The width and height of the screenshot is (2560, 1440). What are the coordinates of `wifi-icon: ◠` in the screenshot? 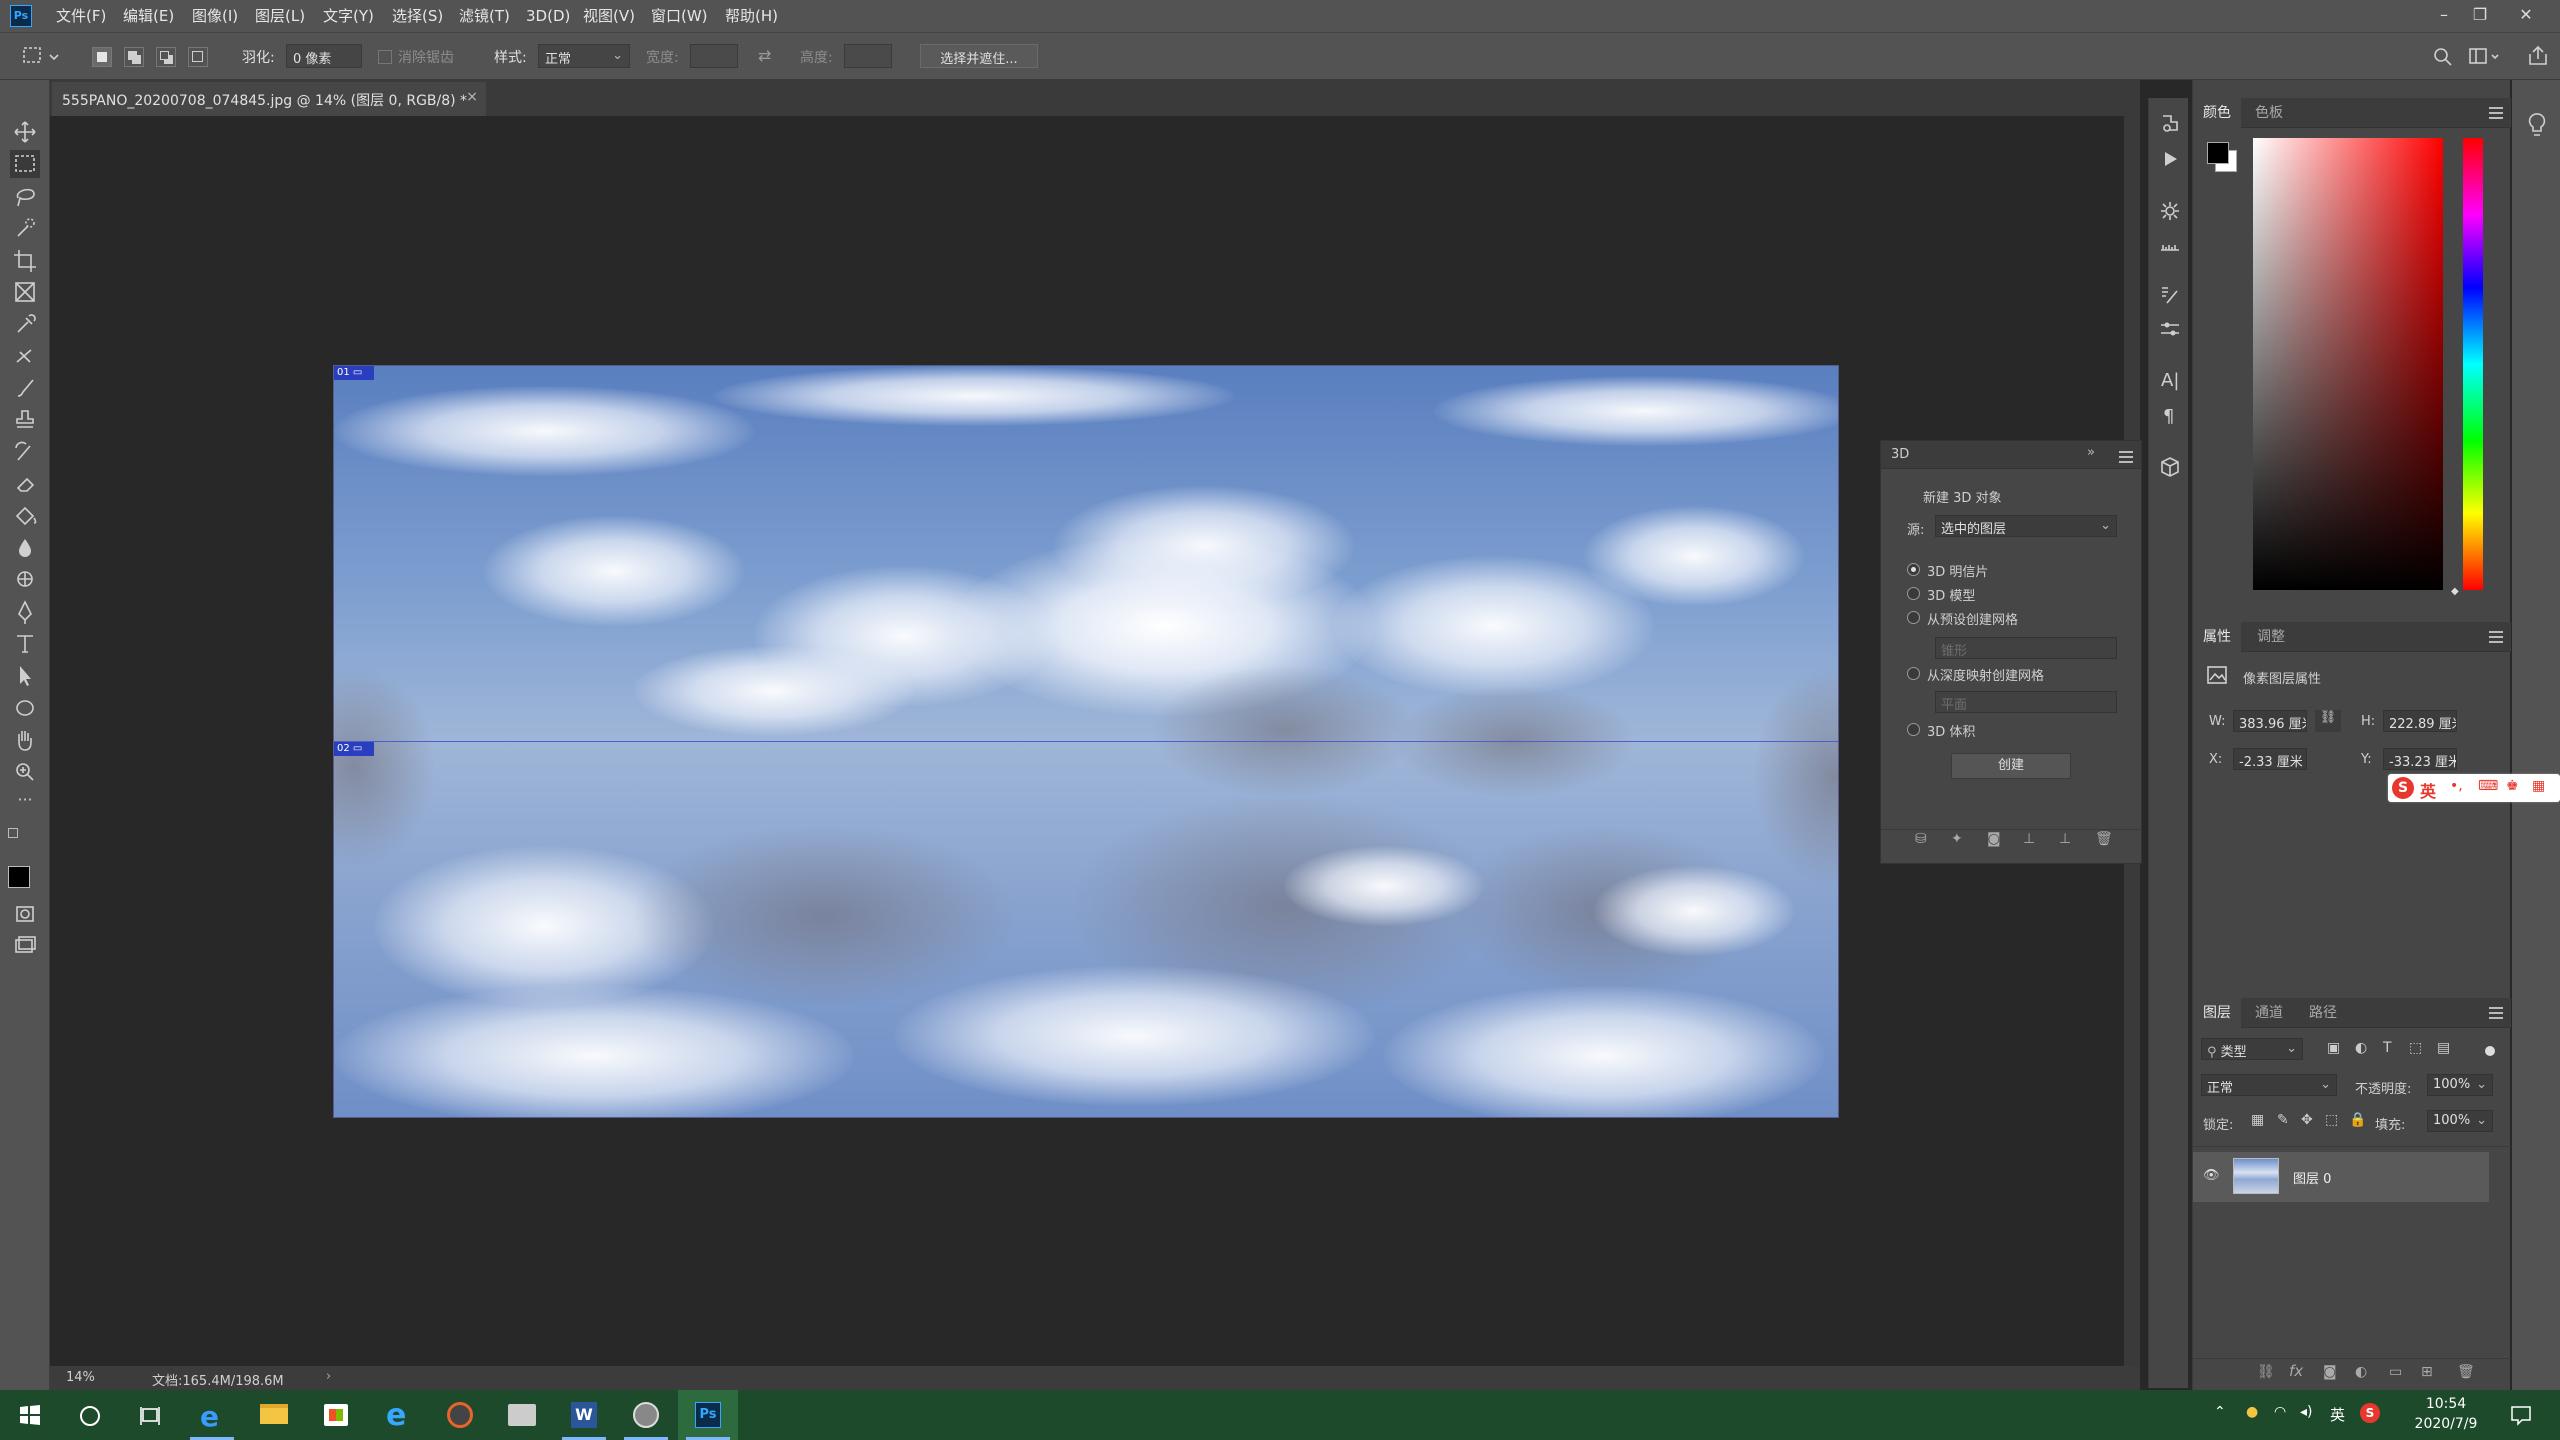 It's located at (2280, 1412).